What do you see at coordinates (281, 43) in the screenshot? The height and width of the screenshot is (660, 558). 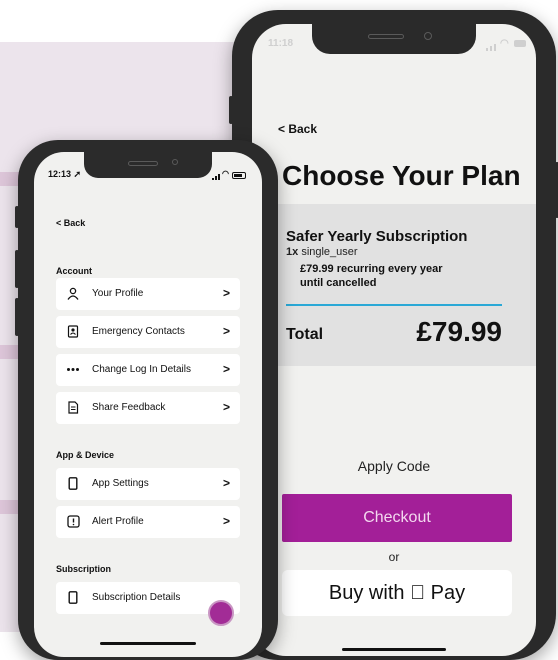 I see `status-time: 11:18` at bounding box center [281, 43].